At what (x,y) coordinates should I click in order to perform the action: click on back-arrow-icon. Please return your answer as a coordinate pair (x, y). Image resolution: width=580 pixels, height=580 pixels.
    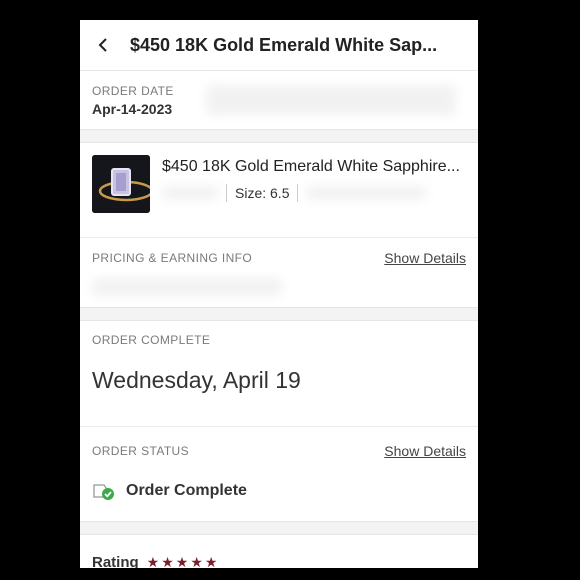
    Looking at the image, I should click on (103, 45).